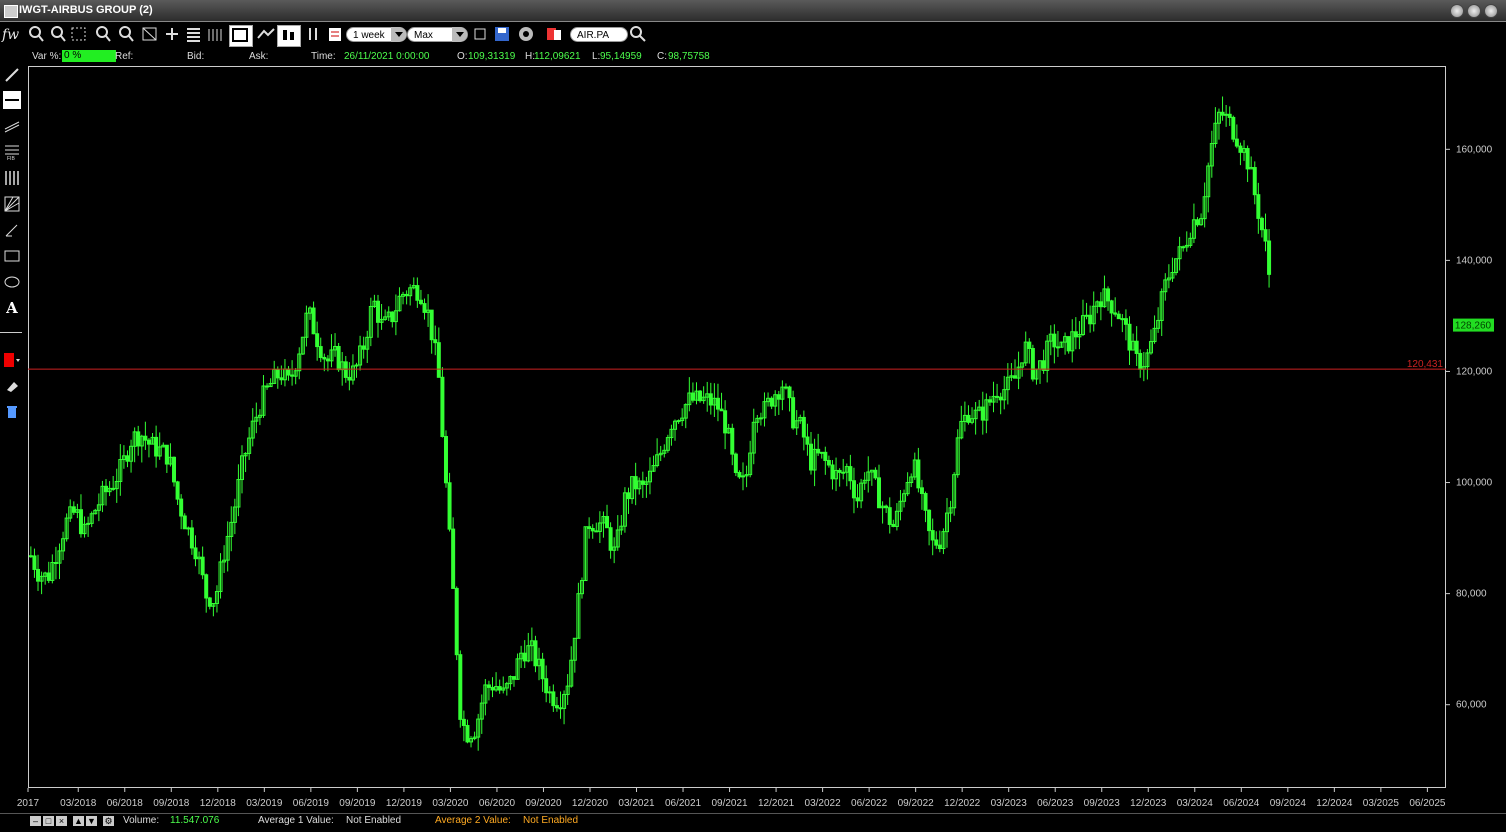  I want to click on x-tick-label: 06/2021, so click(683, 803).